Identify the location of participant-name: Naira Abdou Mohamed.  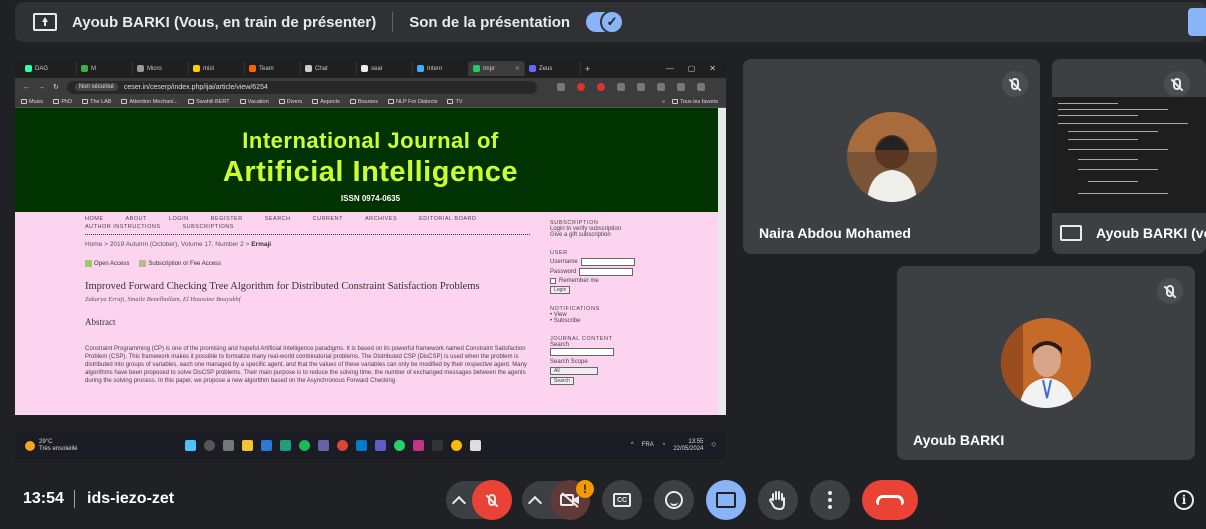
(835, 233).